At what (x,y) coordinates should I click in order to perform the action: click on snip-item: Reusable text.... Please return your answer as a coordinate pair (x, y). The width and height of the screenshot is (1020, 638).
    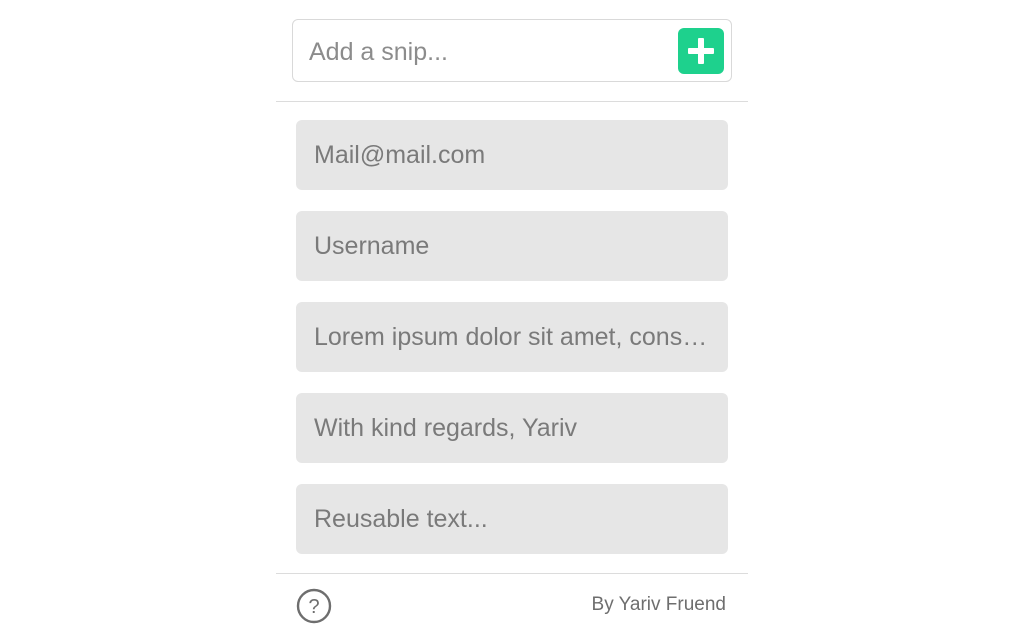
    Looking at the image, I should click on (512, 519).